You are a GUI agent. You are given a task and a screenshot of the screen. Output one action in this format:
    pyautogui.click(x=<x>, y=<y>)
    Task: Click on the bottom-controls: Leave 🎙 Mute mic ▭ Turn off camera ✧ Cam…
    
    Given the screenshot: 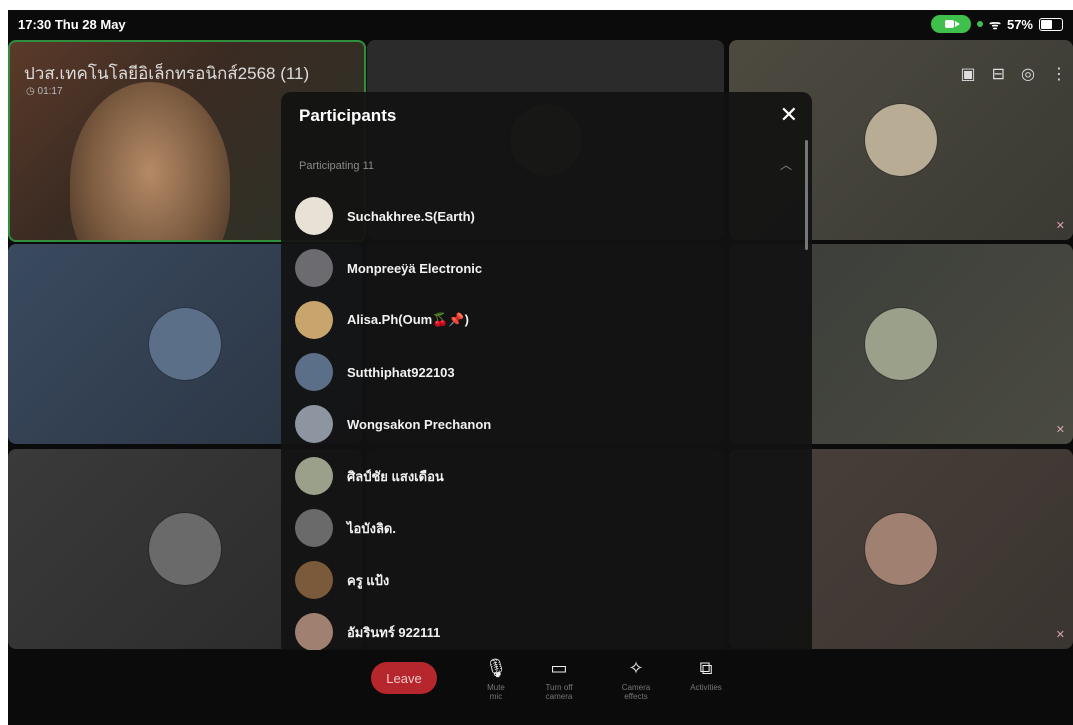 What is the action you would take?
    pyautogui.click(x=540, y=687)
    